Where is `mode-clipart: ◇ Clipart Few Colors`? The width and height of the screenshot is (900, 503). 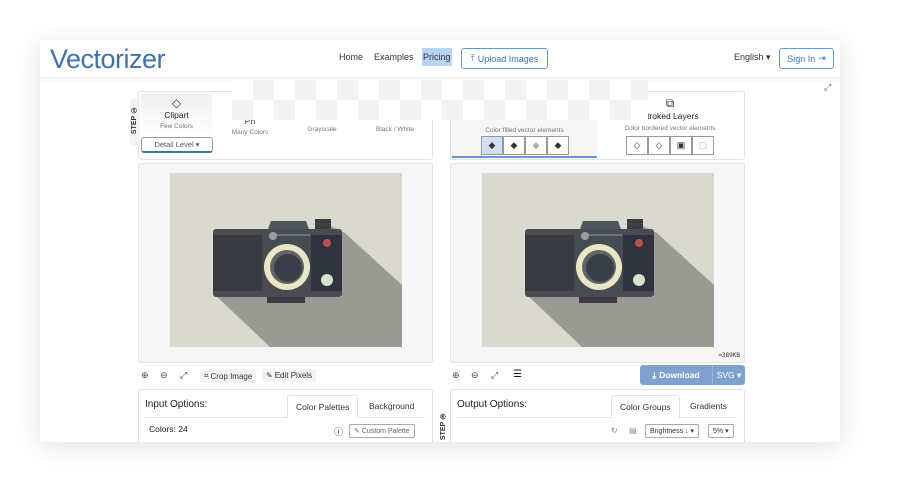
mode-clipart: ◇ Clipart Few Colors is located at coordinates (176, 116).